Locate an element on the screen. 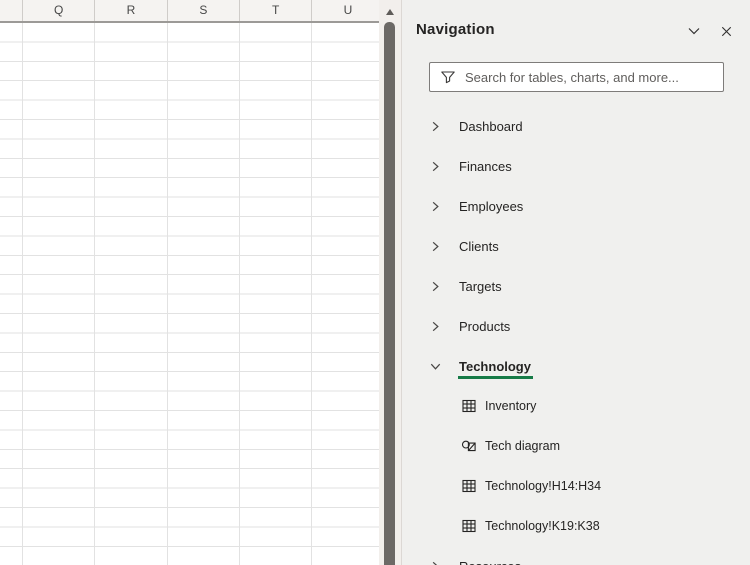 Image resolution: width=750 pixels, height=565 pixels. column-header-row: QRSTU is located at coordinates (189, 11).